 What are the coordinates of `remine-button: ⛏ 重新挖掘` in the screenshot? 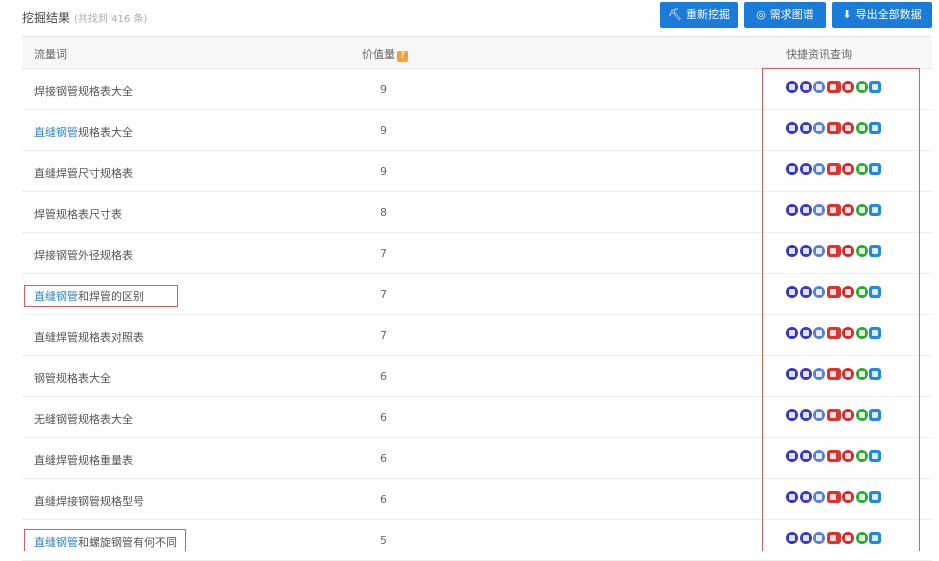 It's located at (699, 15).